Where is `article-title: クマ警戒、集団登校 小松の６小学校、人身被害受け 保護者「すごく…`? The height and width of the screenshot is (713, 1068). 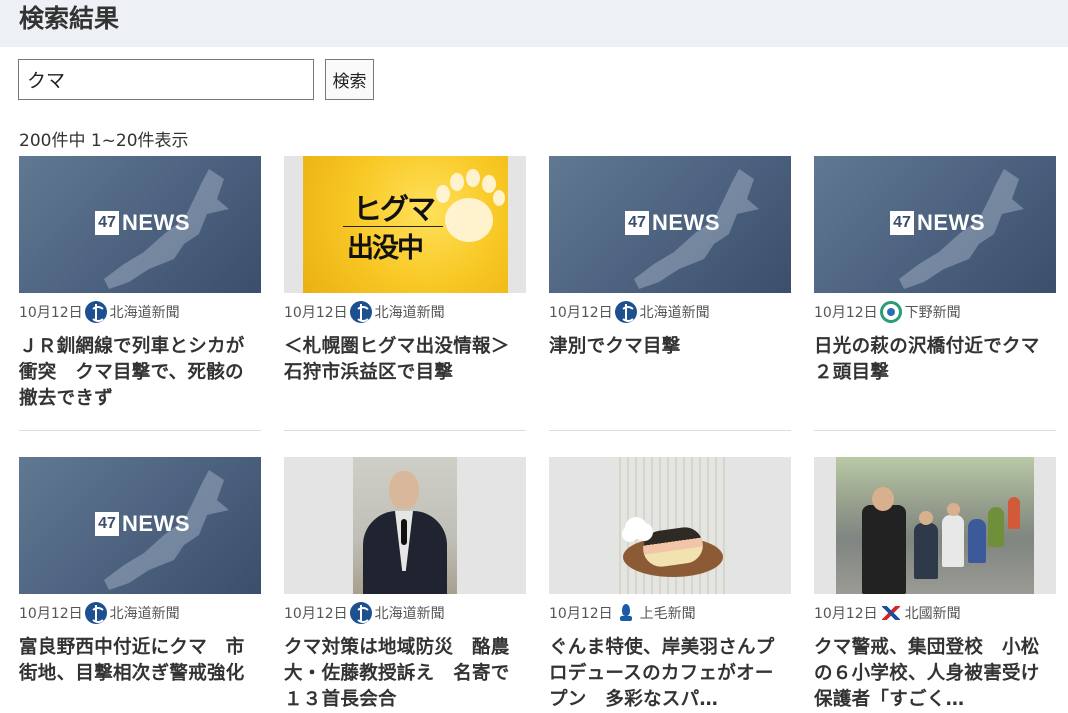
article-title: クマ警戒、集団登校 小松の６小学校、人身被害受け 保護者「すごく… is located at coordinates (935, 674).